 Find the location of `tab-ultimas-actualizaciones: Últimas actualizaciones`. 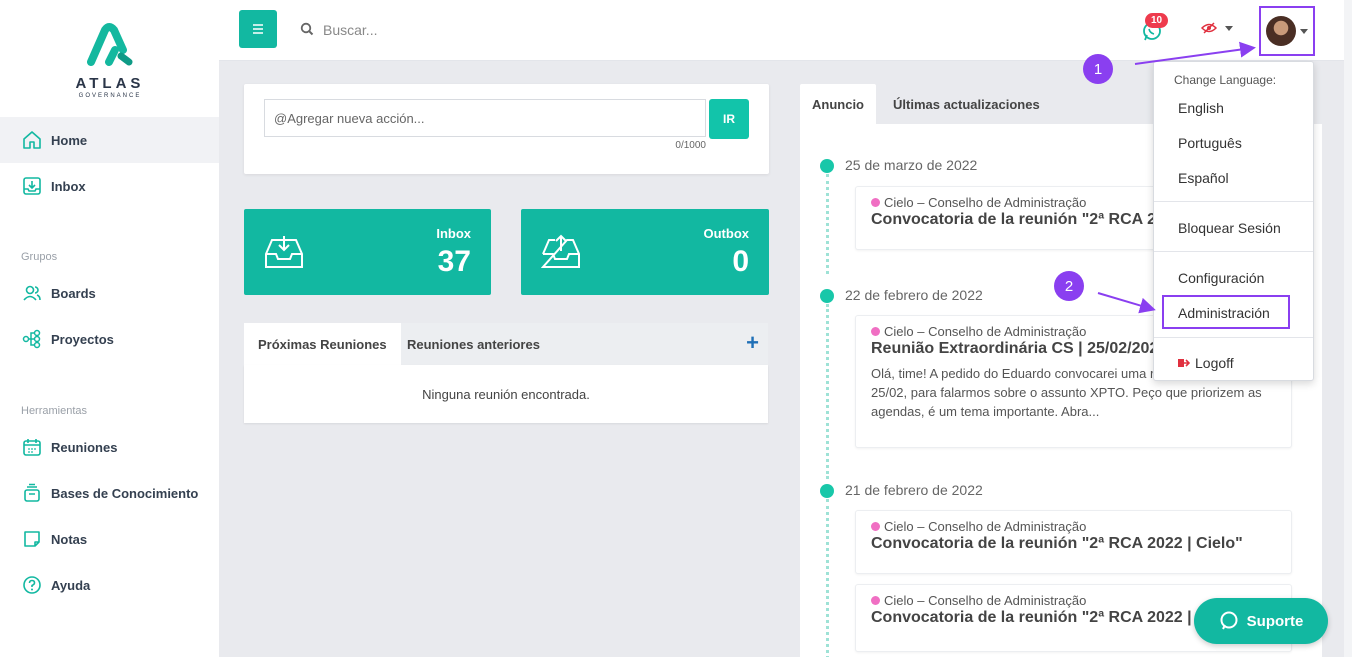

tab-ultimas-actualizaciones: Últimas actualizaciones is located at coordinates (966, 104).